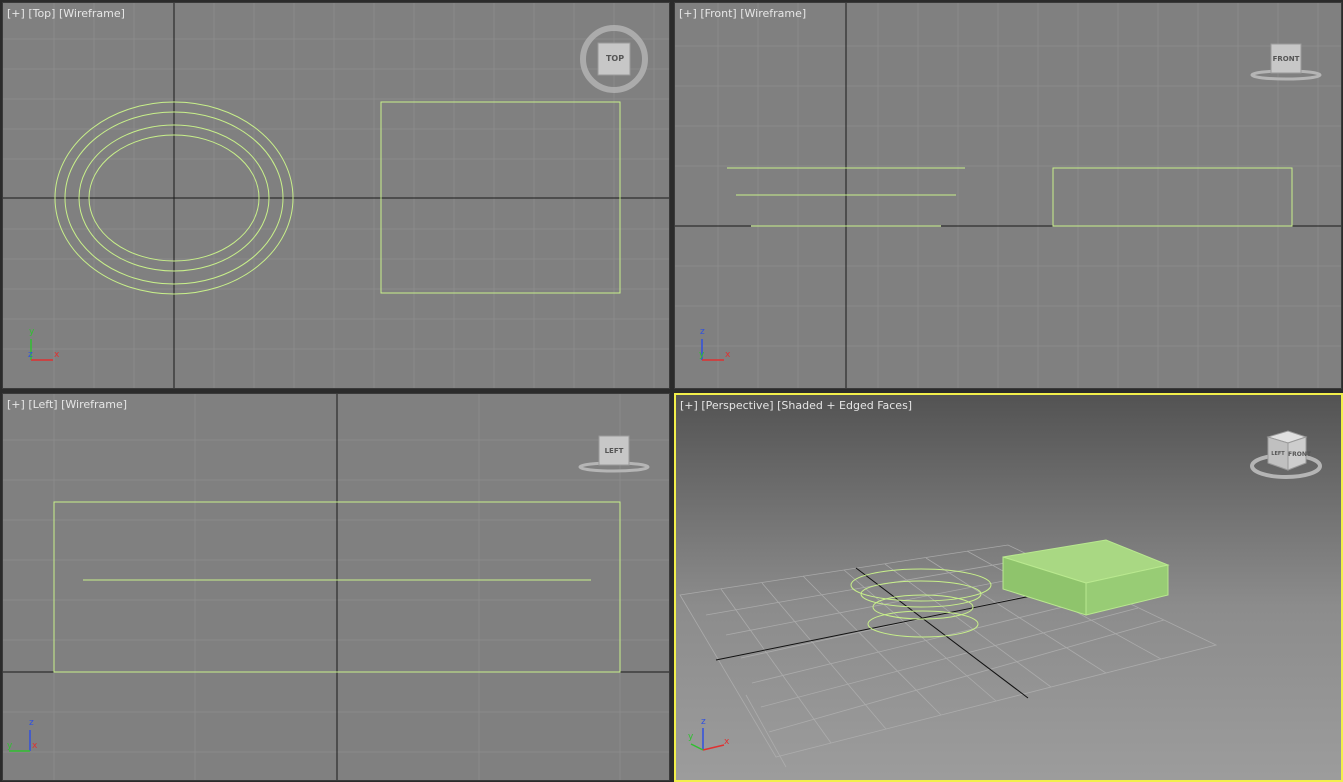 Image resolution: width=1343 pixels, height=782 pixels. Describe the element at coordinates (1086, 577) in the screenshot. I see `box-object` at that location.